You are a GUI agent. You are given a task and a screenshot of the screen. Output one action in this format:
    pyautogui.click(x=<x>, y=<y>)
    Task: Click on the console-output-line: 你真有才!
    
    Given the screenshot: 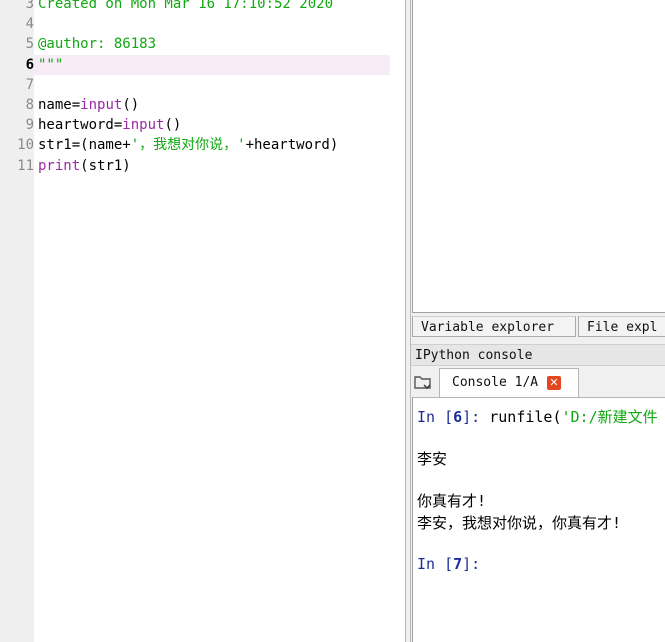 What is the action you would take?
    pyautogui.click(x=452, y=501)
    